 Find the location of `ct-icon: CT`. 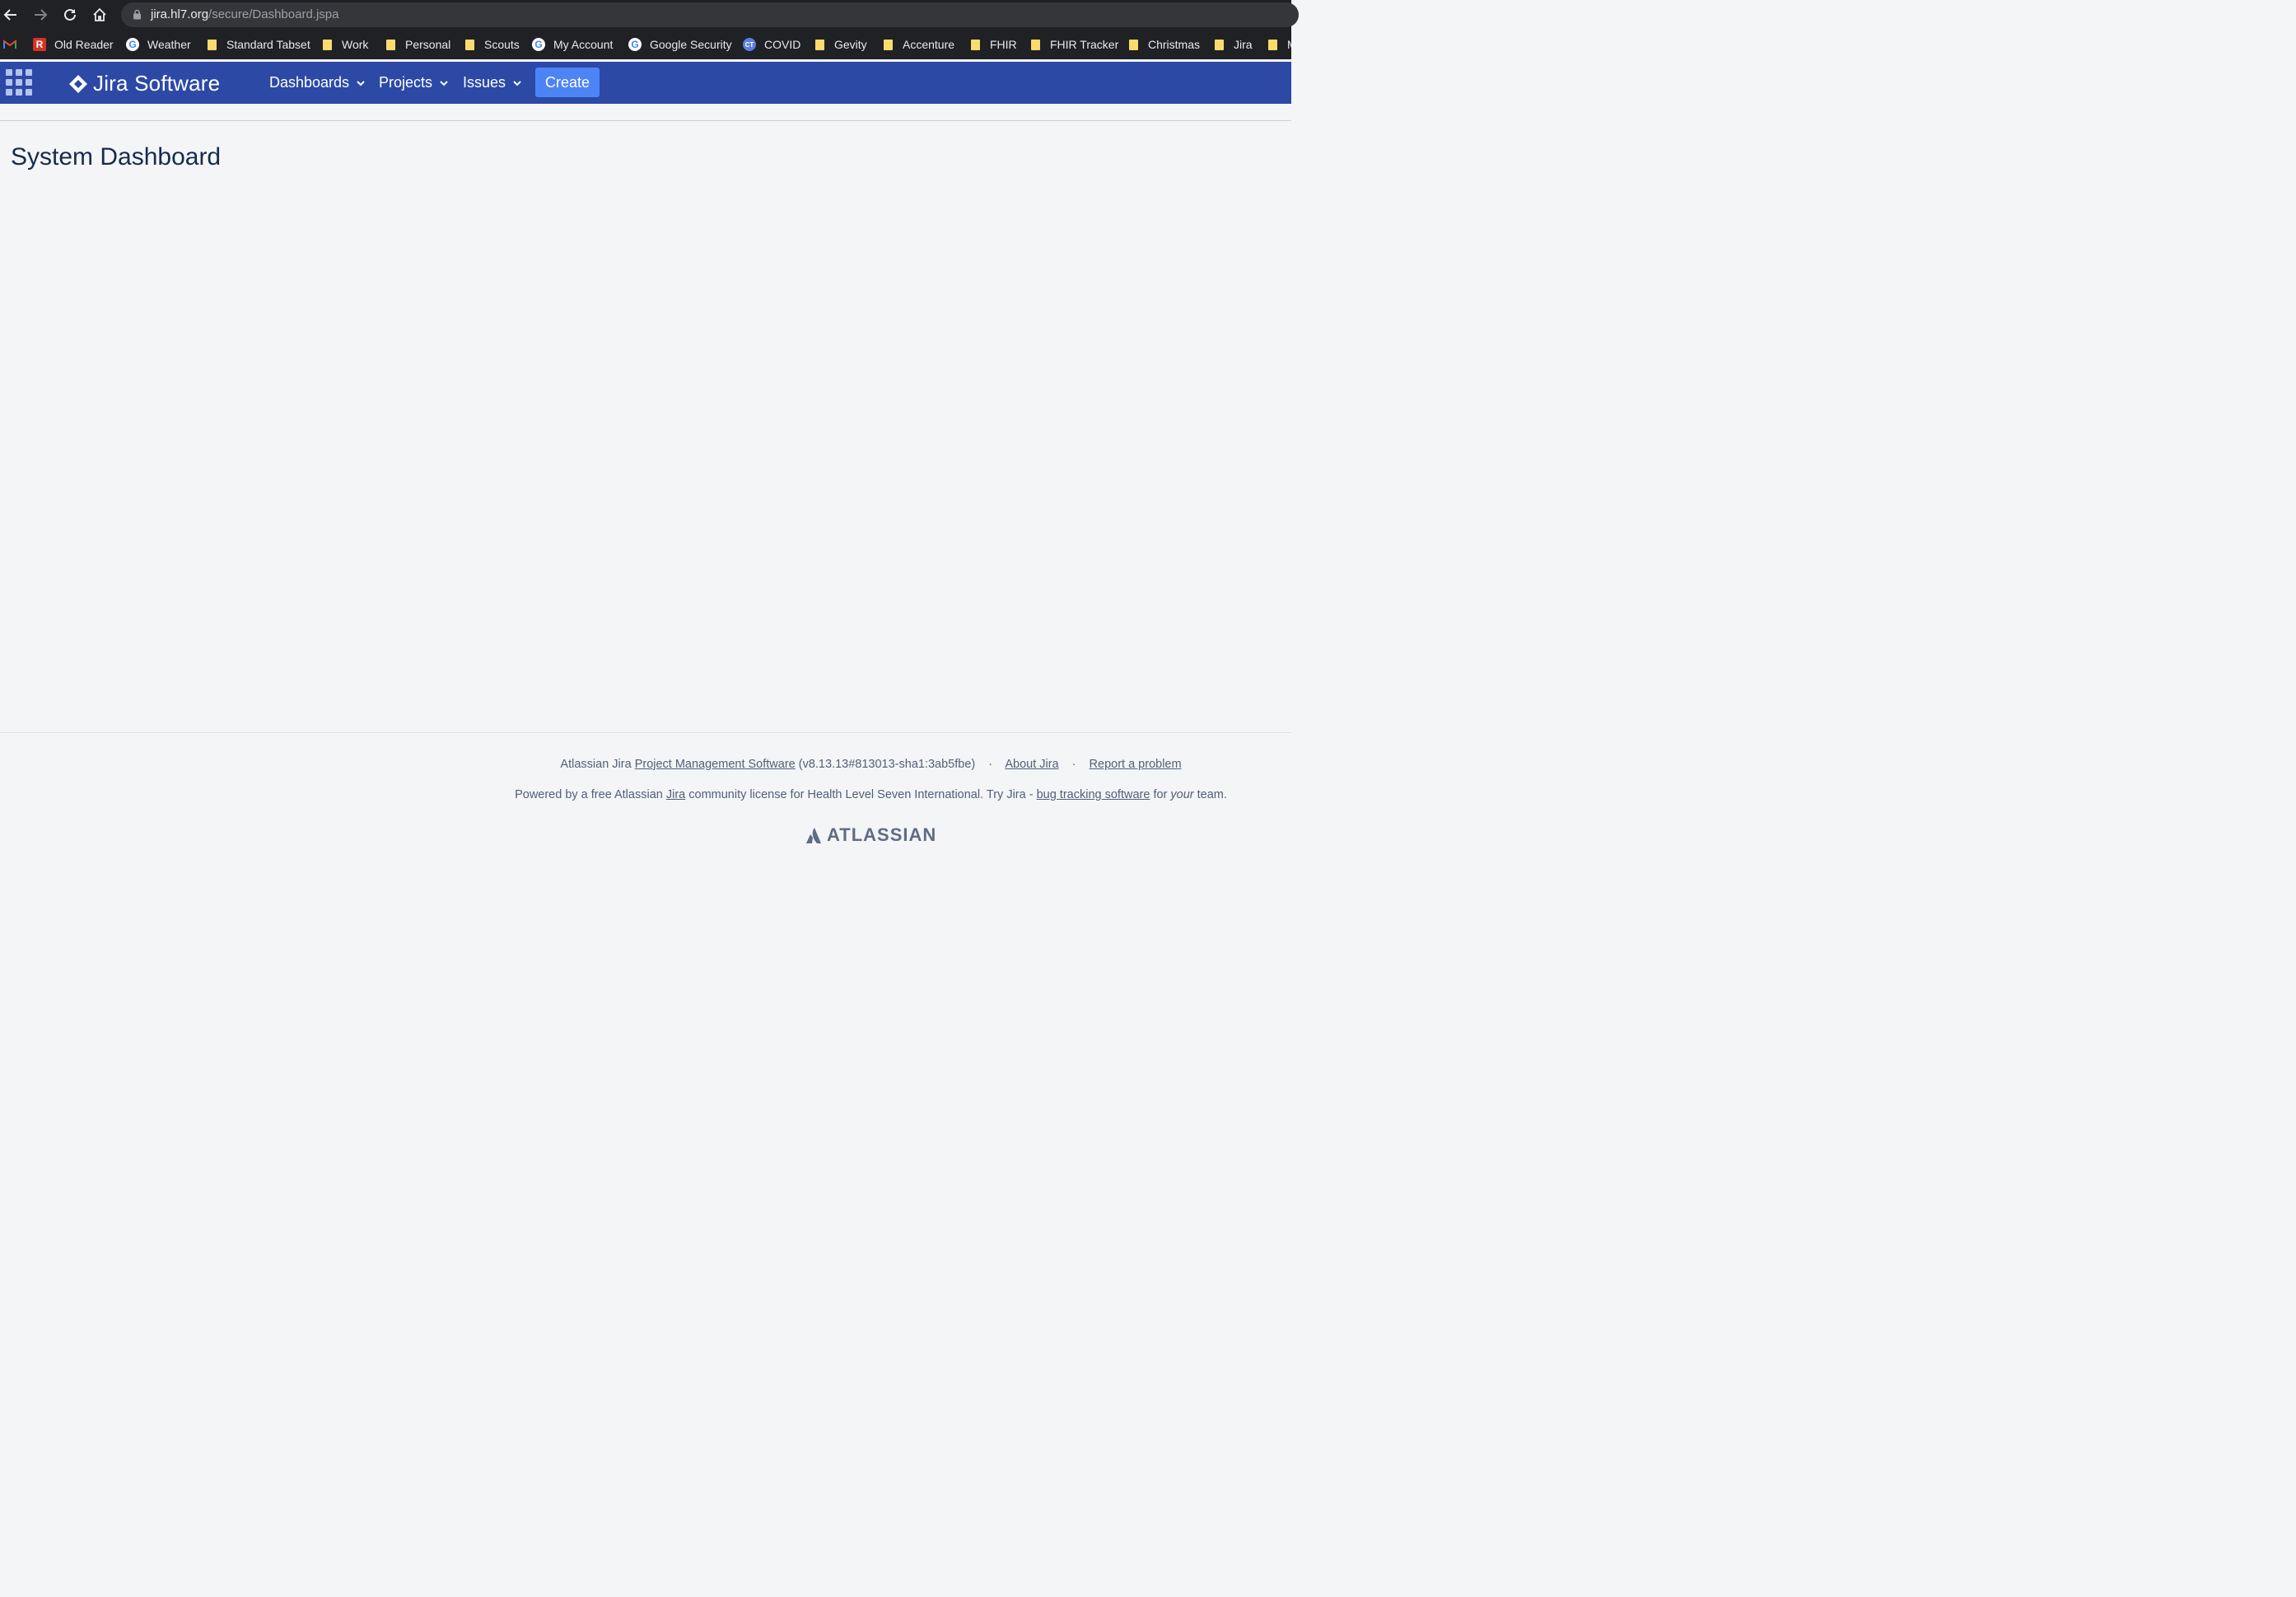

ct-icon: CT is located at coordinates (749, 45).